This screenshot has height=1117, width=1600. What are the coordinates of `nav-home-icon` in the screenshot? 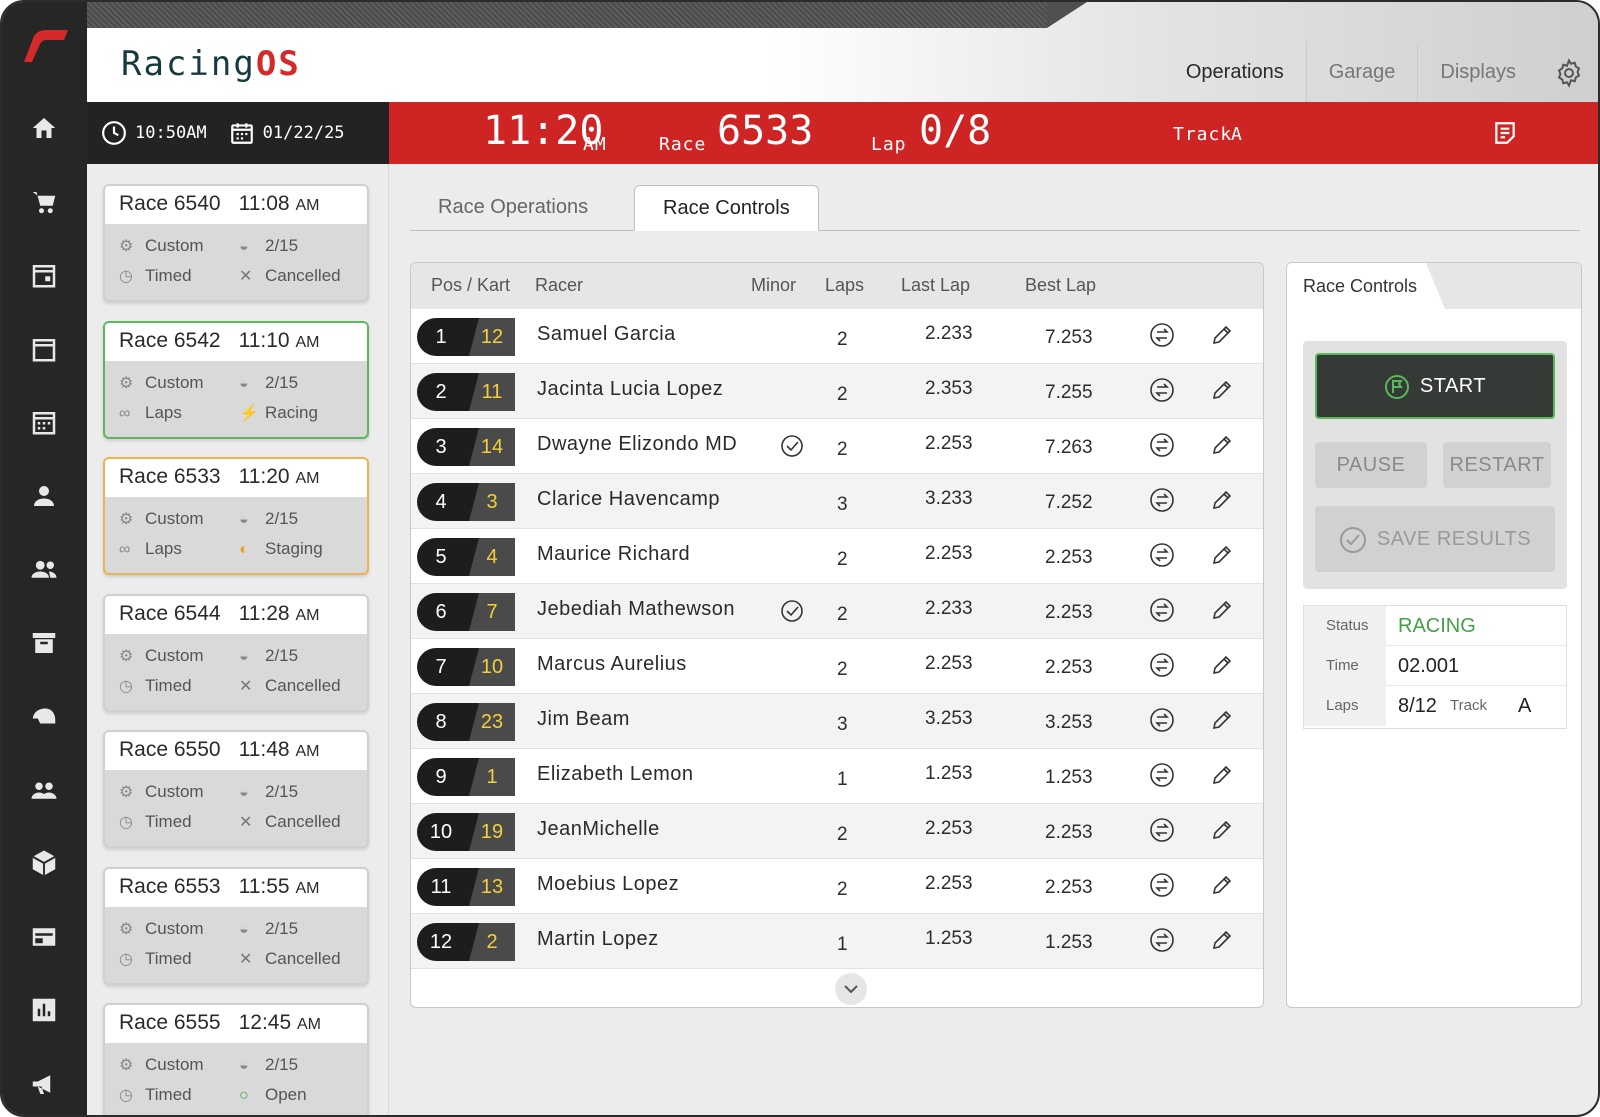 It's located at (44, 128).